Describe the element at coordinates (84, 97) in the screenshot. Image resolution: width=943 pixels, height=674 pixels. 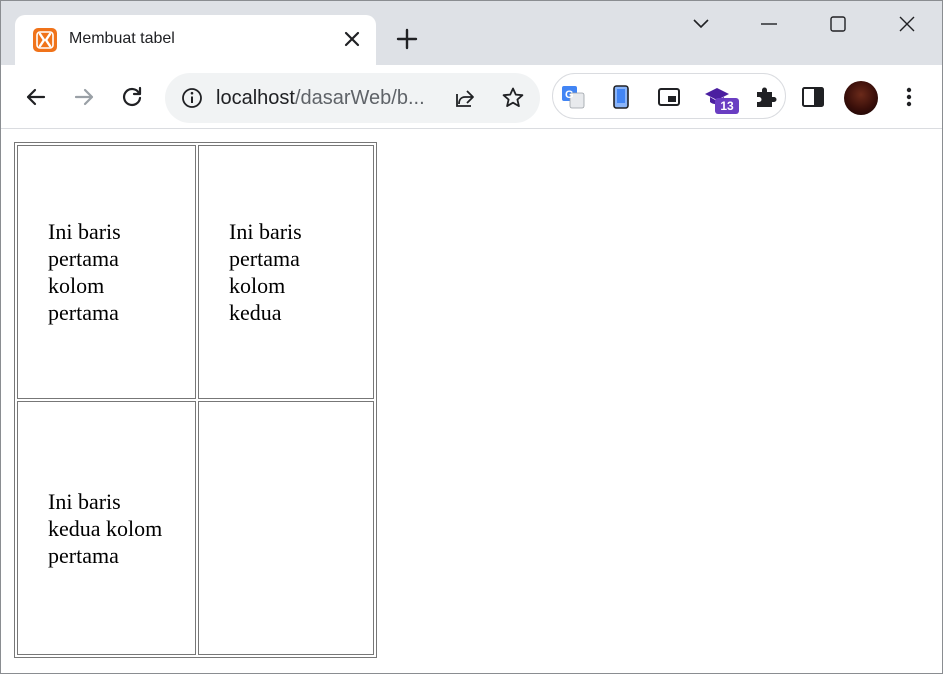
I see `forward-arrow-icon` at that location.